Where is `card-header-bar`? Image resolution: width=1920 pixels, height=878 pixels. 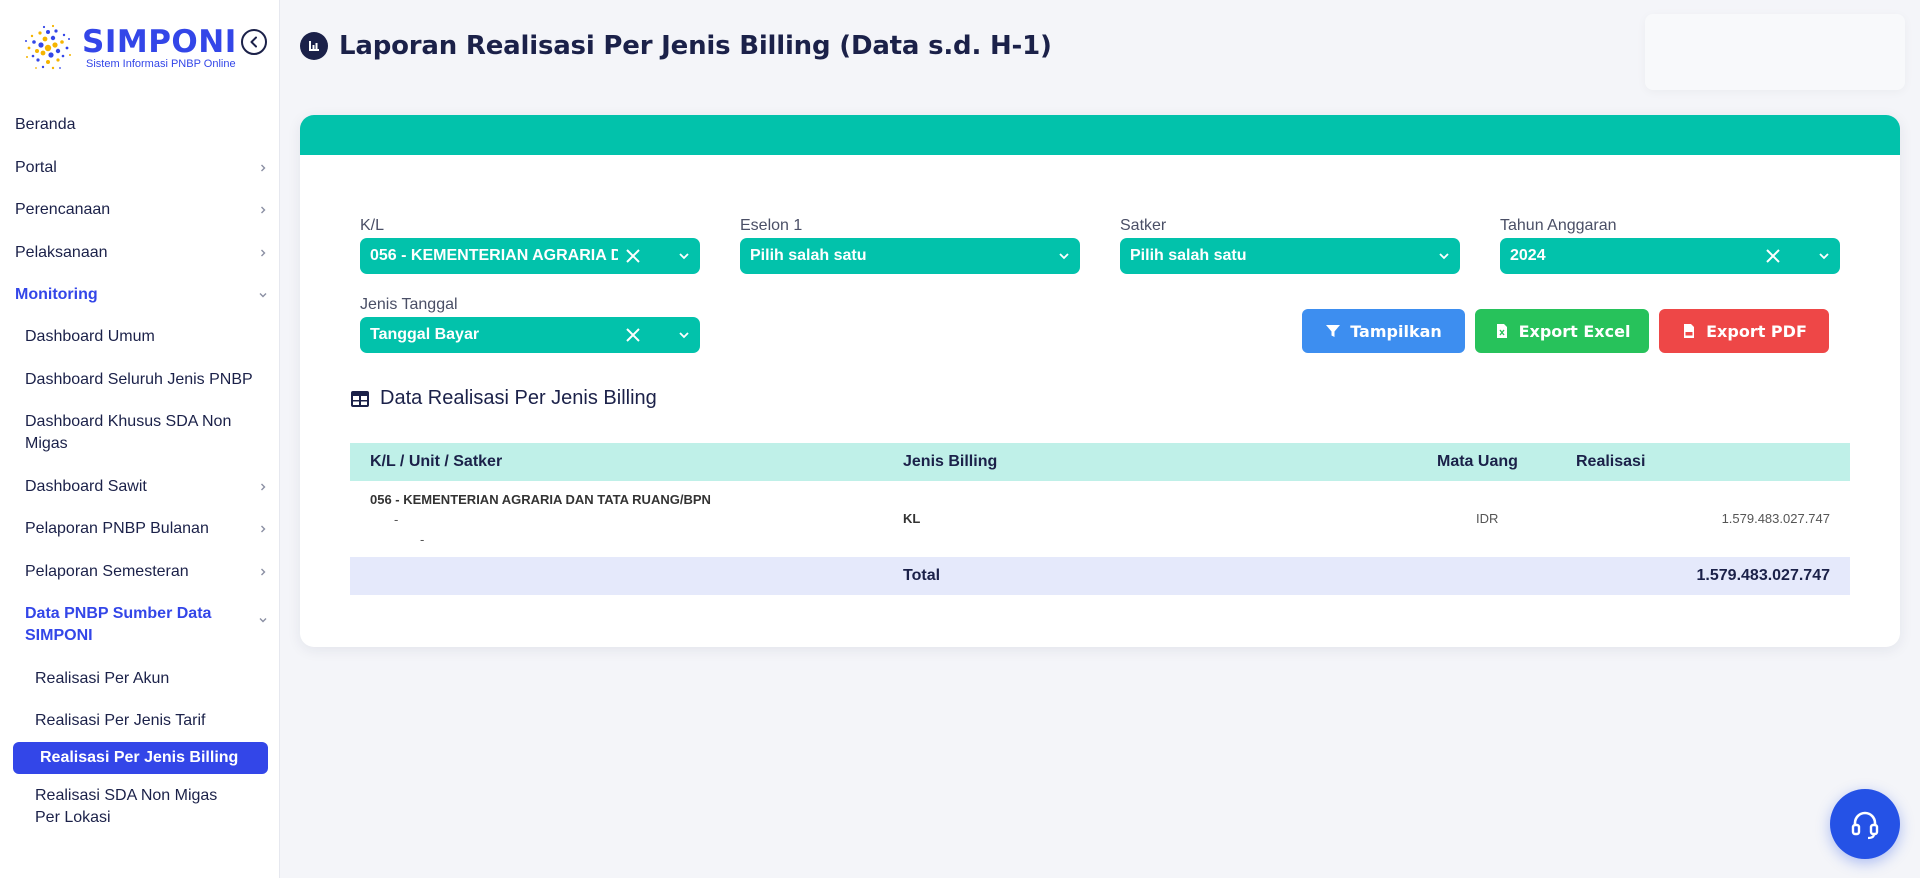
card-header-bar is located at coordinates (1100, 135).